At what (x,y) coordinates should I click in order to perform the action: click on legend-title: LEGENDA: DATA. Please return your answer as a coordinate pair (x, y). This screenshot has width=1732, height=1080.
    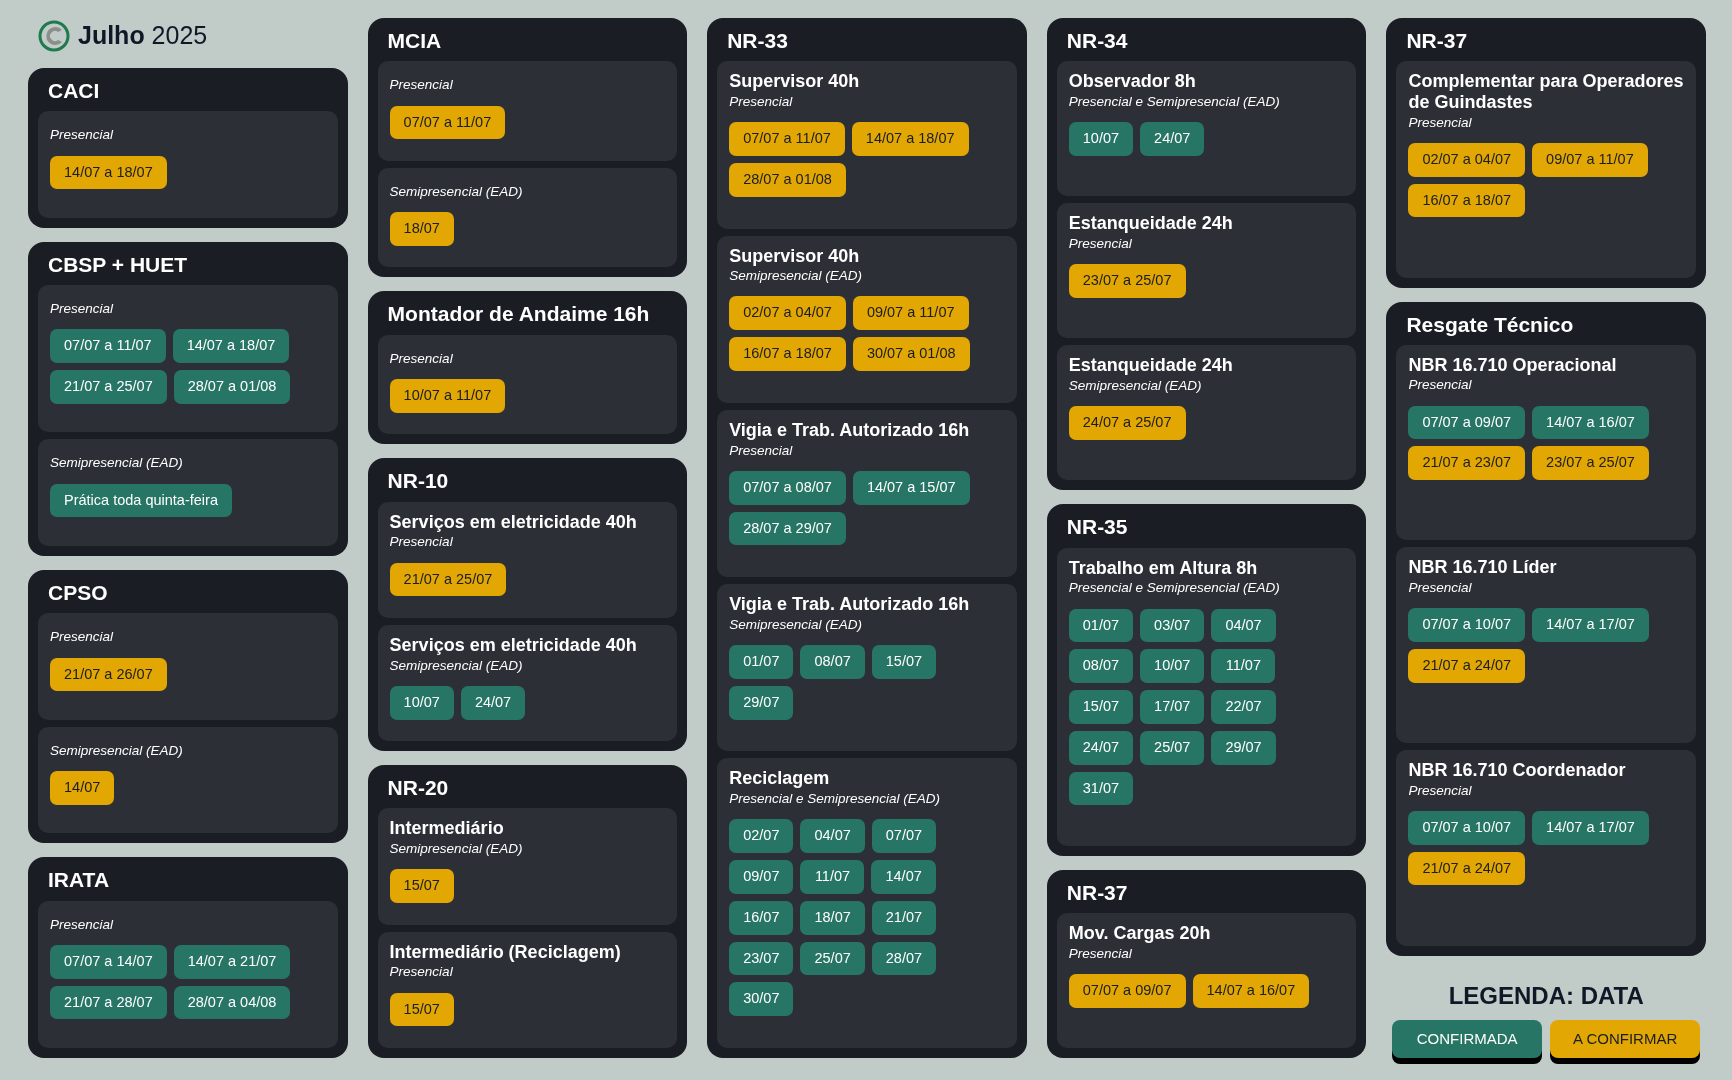
    Looking at the image, I should click on (1546, 995).